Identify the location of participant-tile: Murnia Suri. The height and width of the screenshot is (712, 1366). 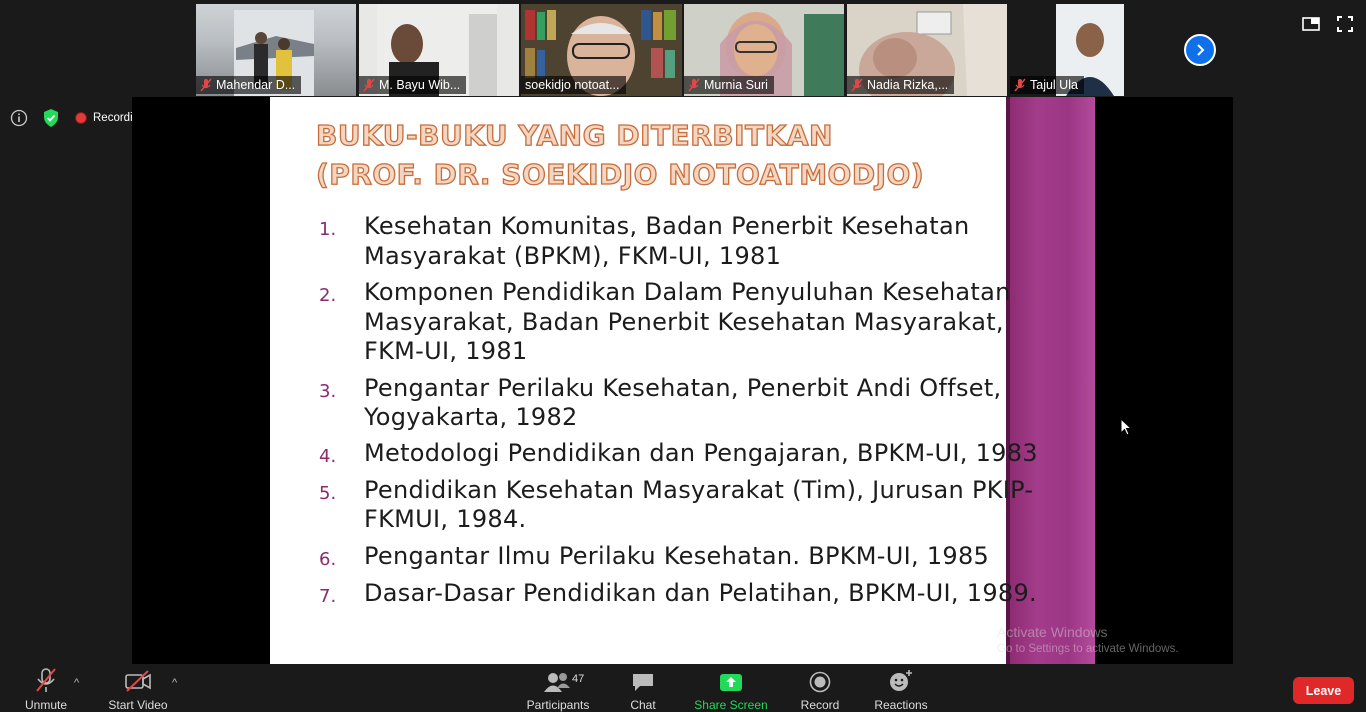
(764, 50).